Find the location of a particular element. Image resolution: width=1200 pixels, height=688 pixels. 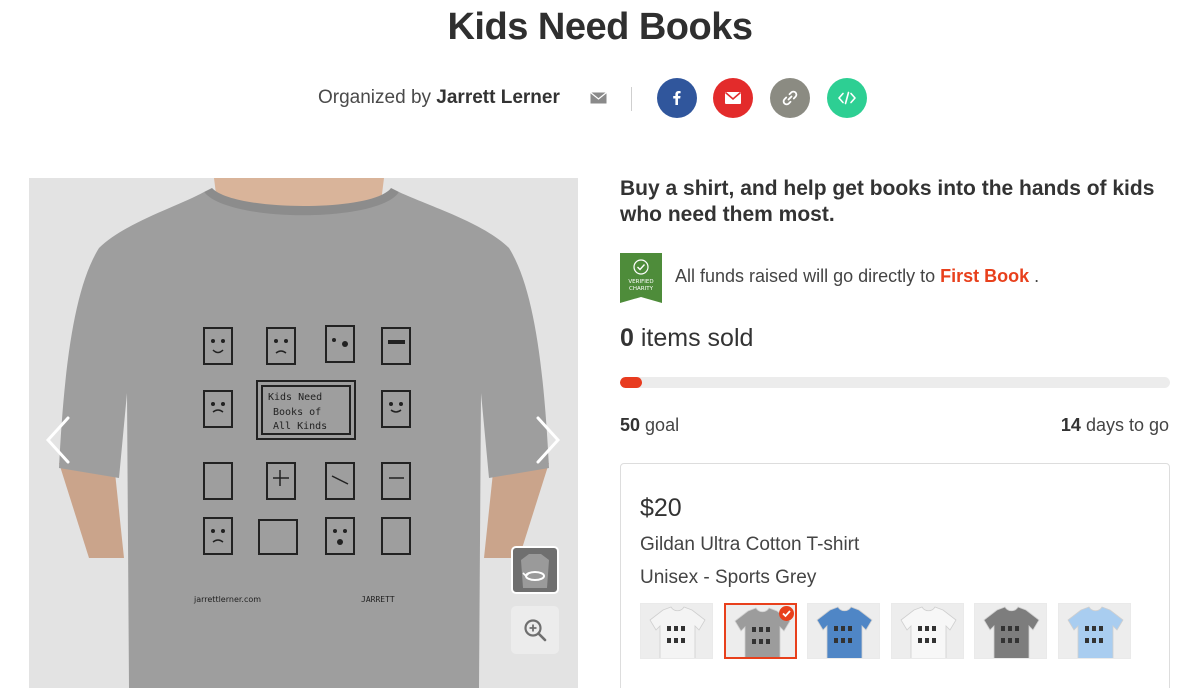

goal: 50 goal is located at coordinates (649, 425).